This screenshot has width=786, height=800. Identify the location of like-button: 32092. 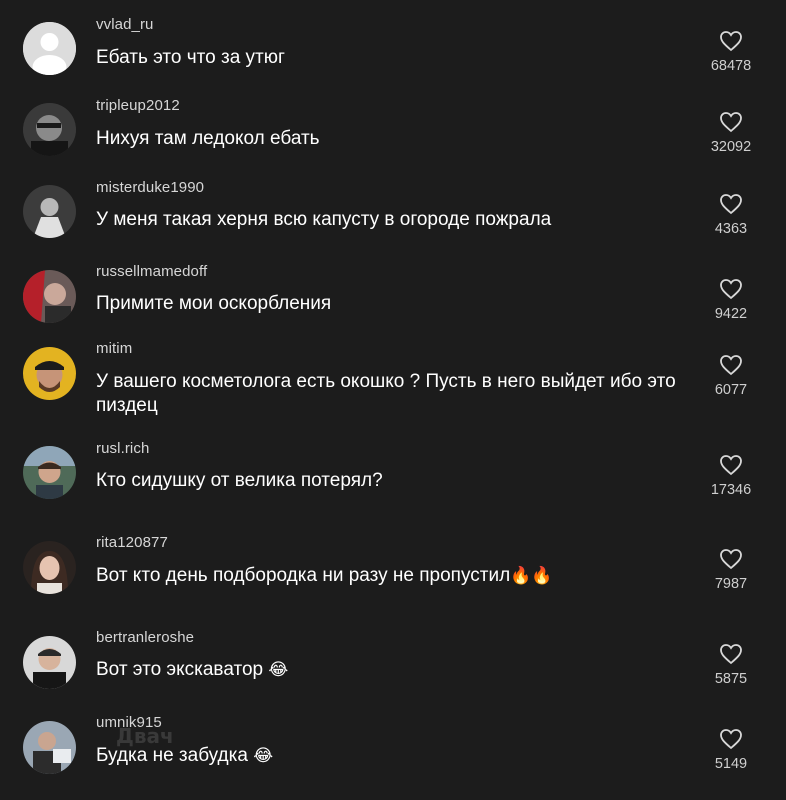
(731, 133).